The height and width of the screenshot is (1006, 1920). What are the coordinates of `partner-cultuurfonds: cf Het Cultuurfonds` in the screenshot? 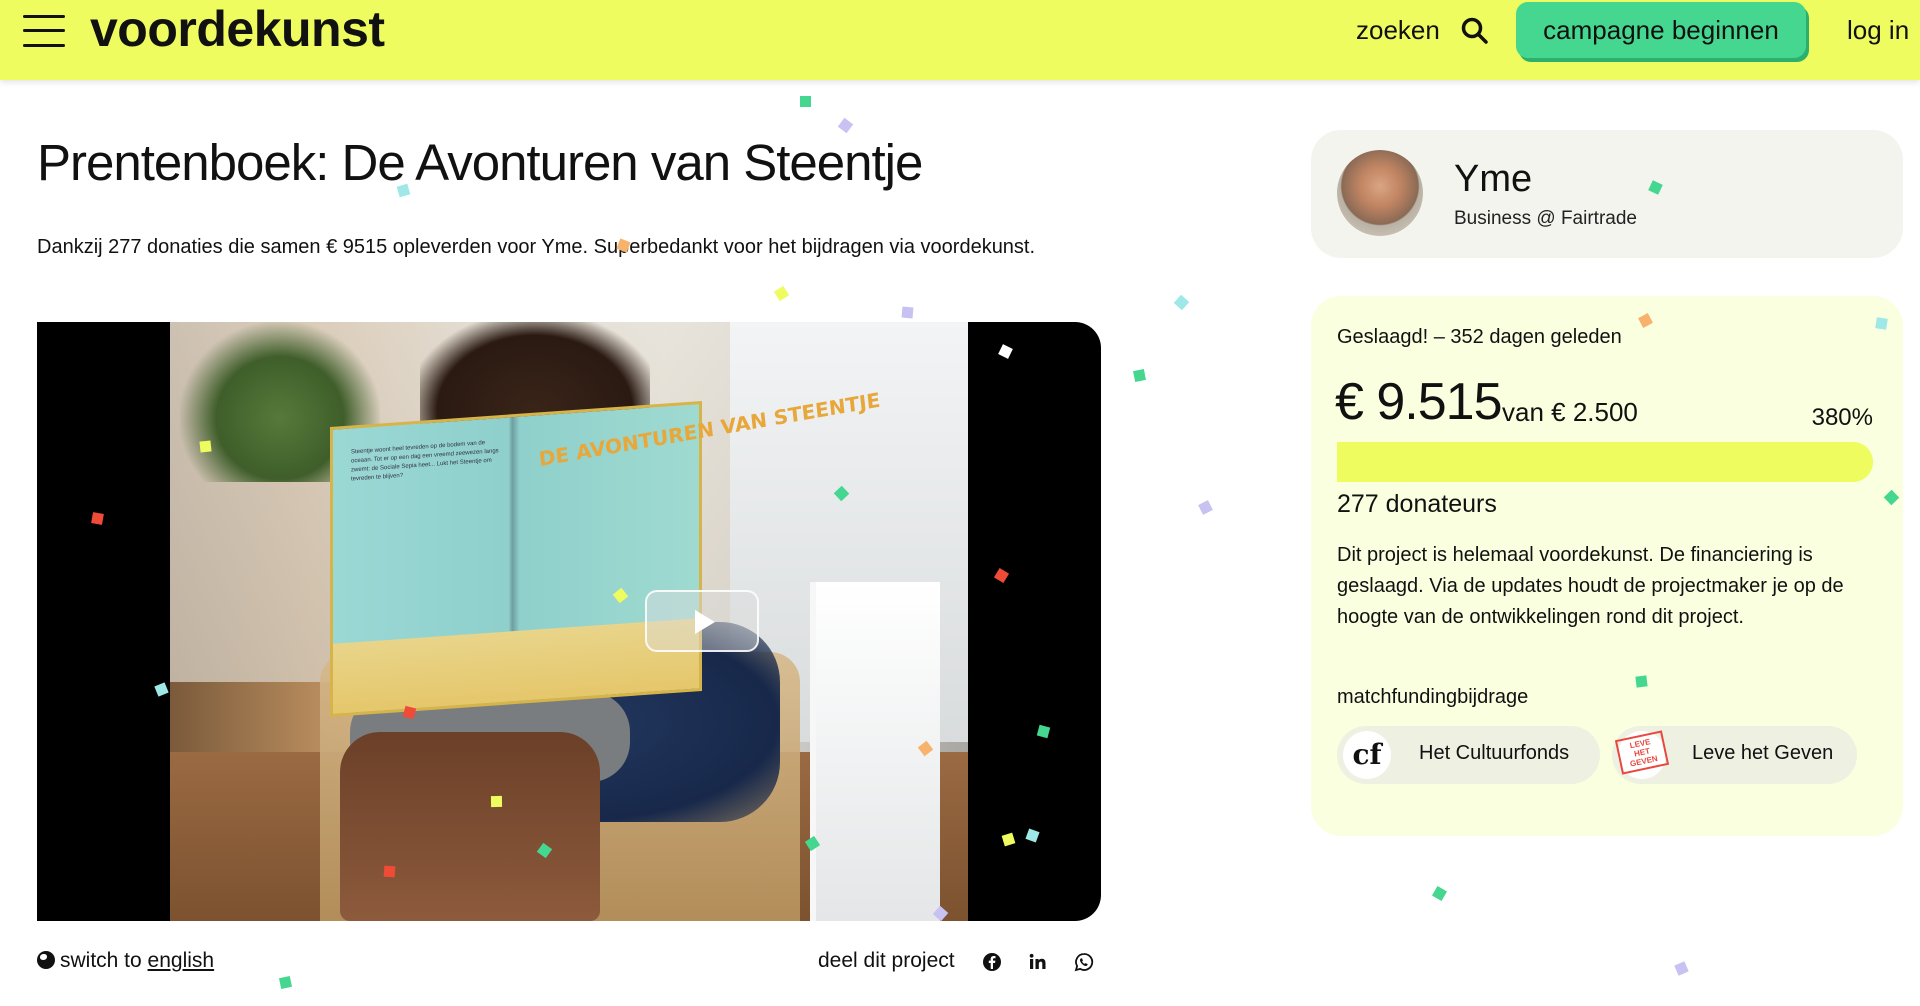 It's located at (1468, 755).